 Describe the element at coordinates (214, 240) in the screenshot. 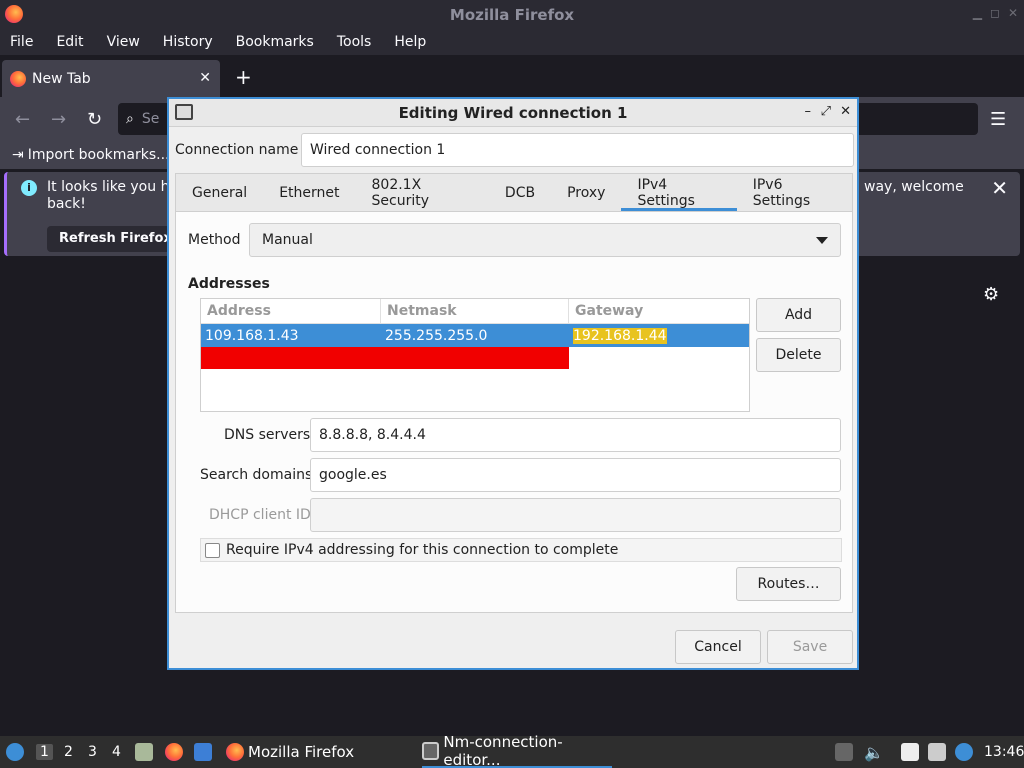

I see `method-label: Method` at that location.